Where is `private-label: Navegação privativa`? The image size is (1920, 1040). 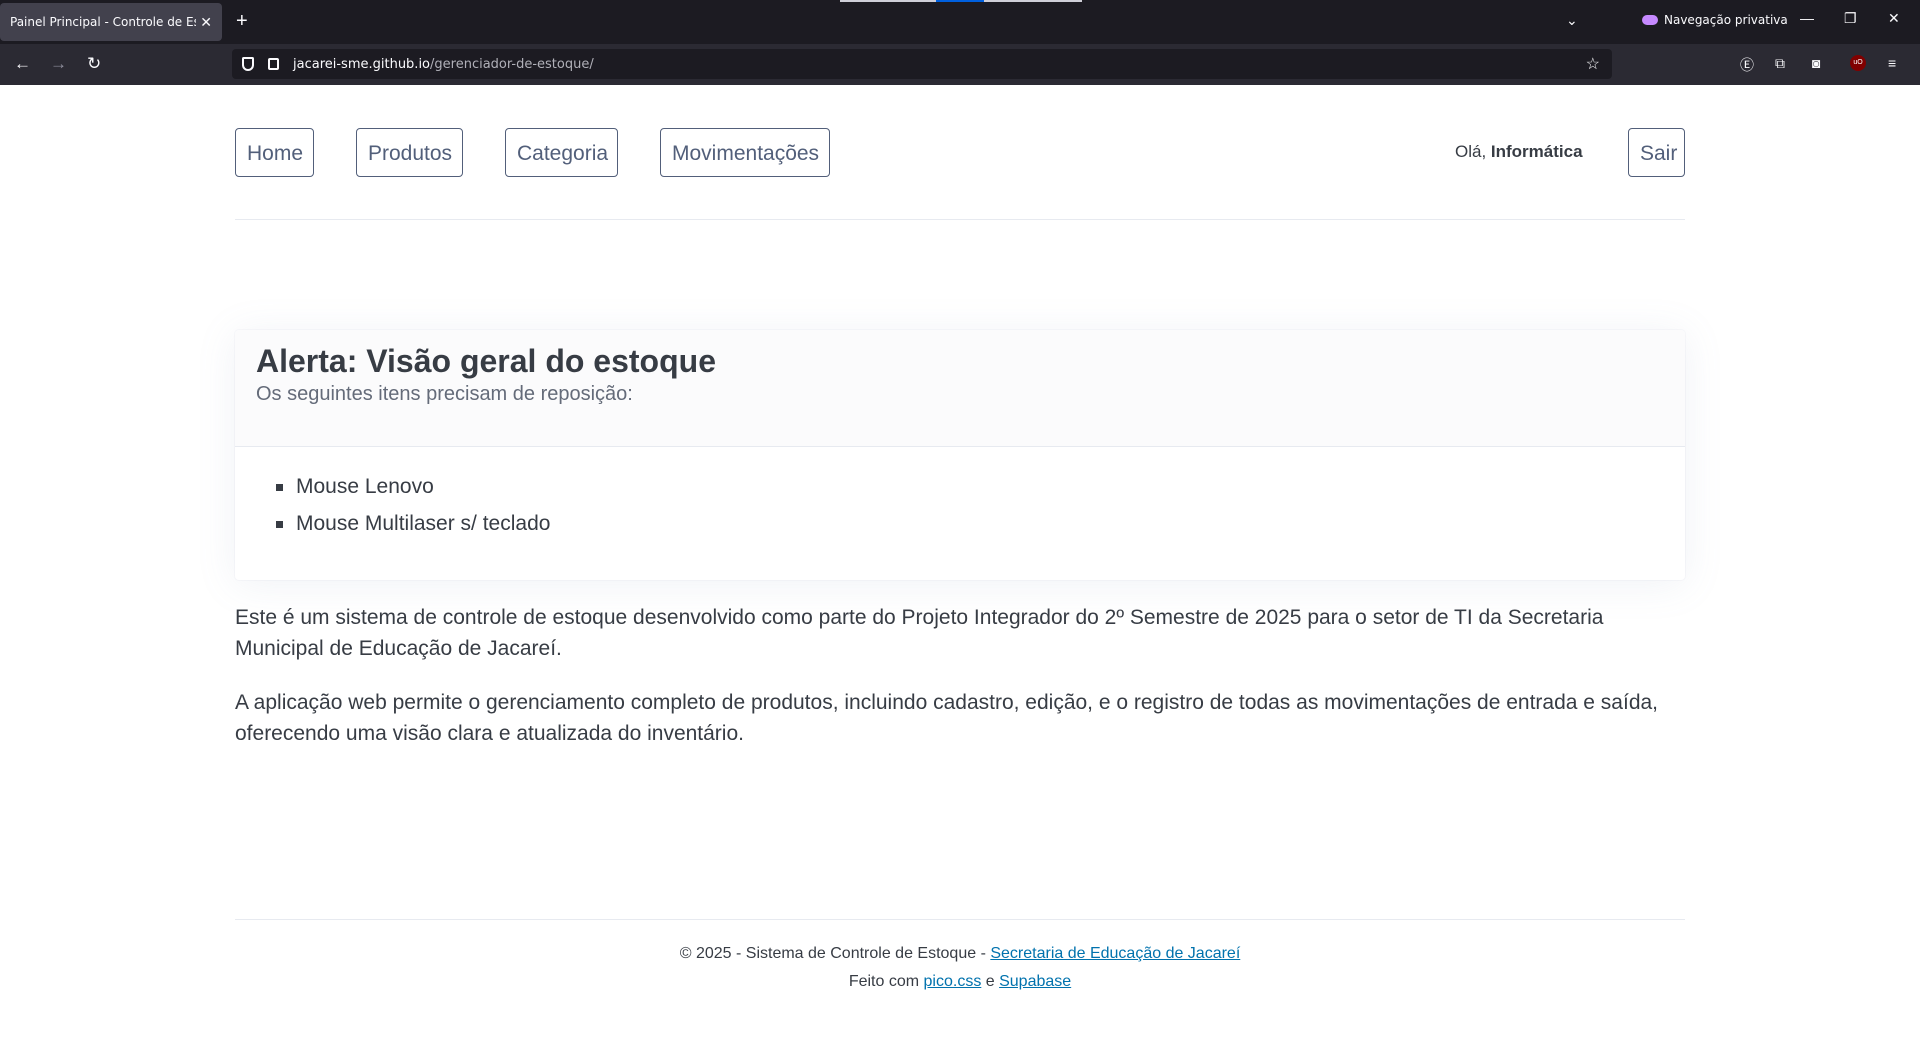
private-label: Navegação privativa is located at coordinates (1726, 20).